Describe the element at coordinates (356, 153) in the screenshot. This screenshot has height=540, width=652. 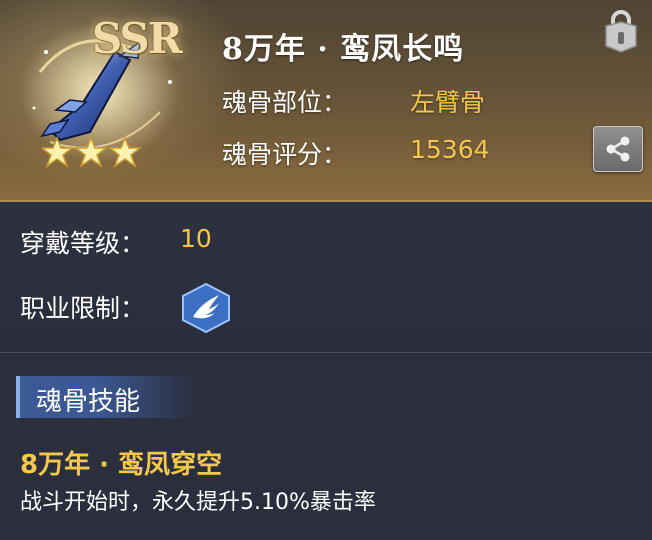
I see `score-row: 魂骨评分： 15364` at that location.